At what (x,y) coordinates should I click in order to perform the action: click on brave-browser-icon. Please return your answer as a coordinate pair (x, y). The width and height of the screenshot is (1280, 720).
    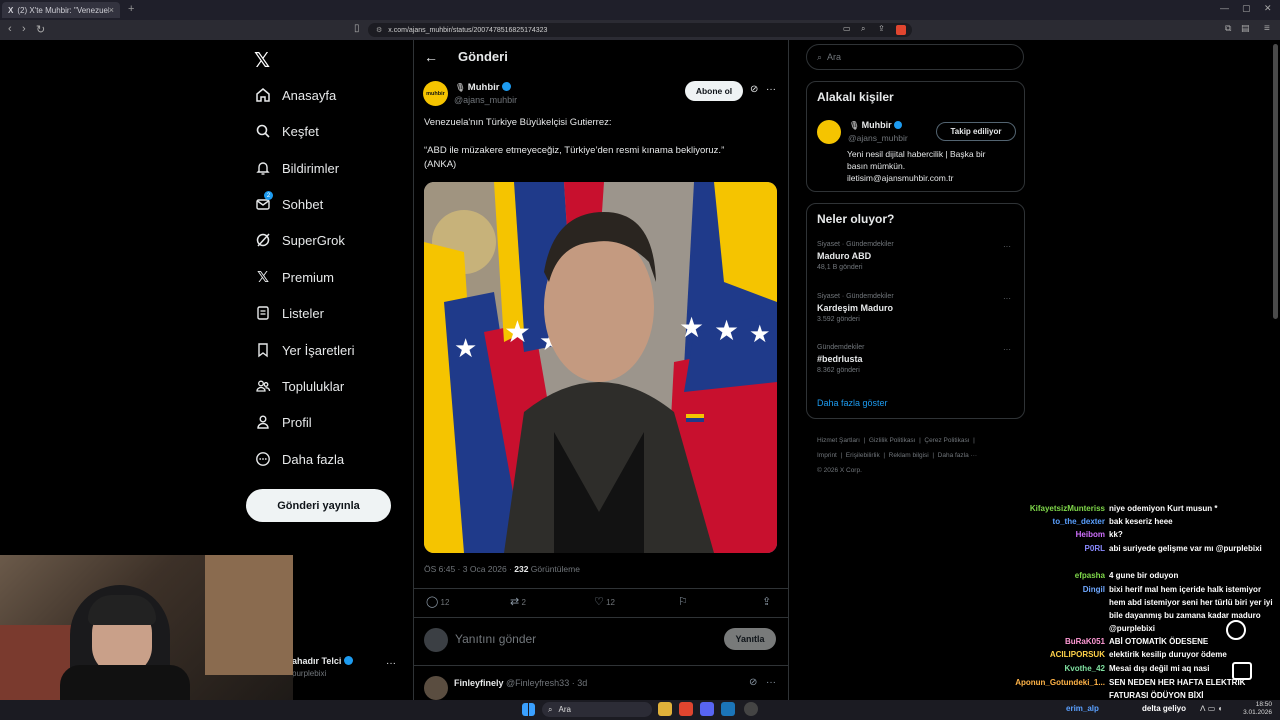
    Looking at the image, I should click on (686, 709).